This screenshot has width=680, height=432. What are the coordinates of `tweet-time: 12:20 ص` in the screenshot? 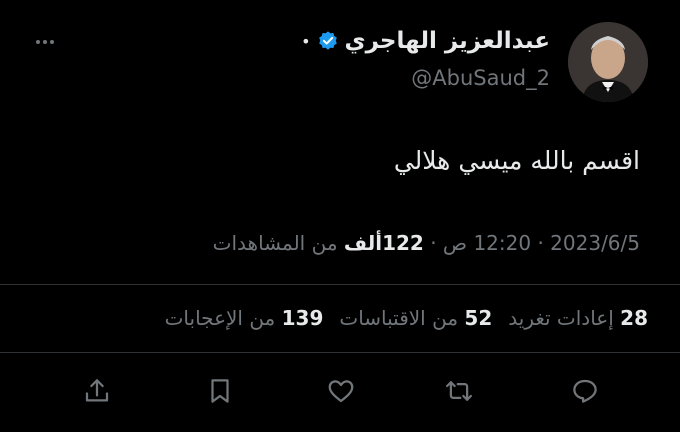 It's located at (487, 243).